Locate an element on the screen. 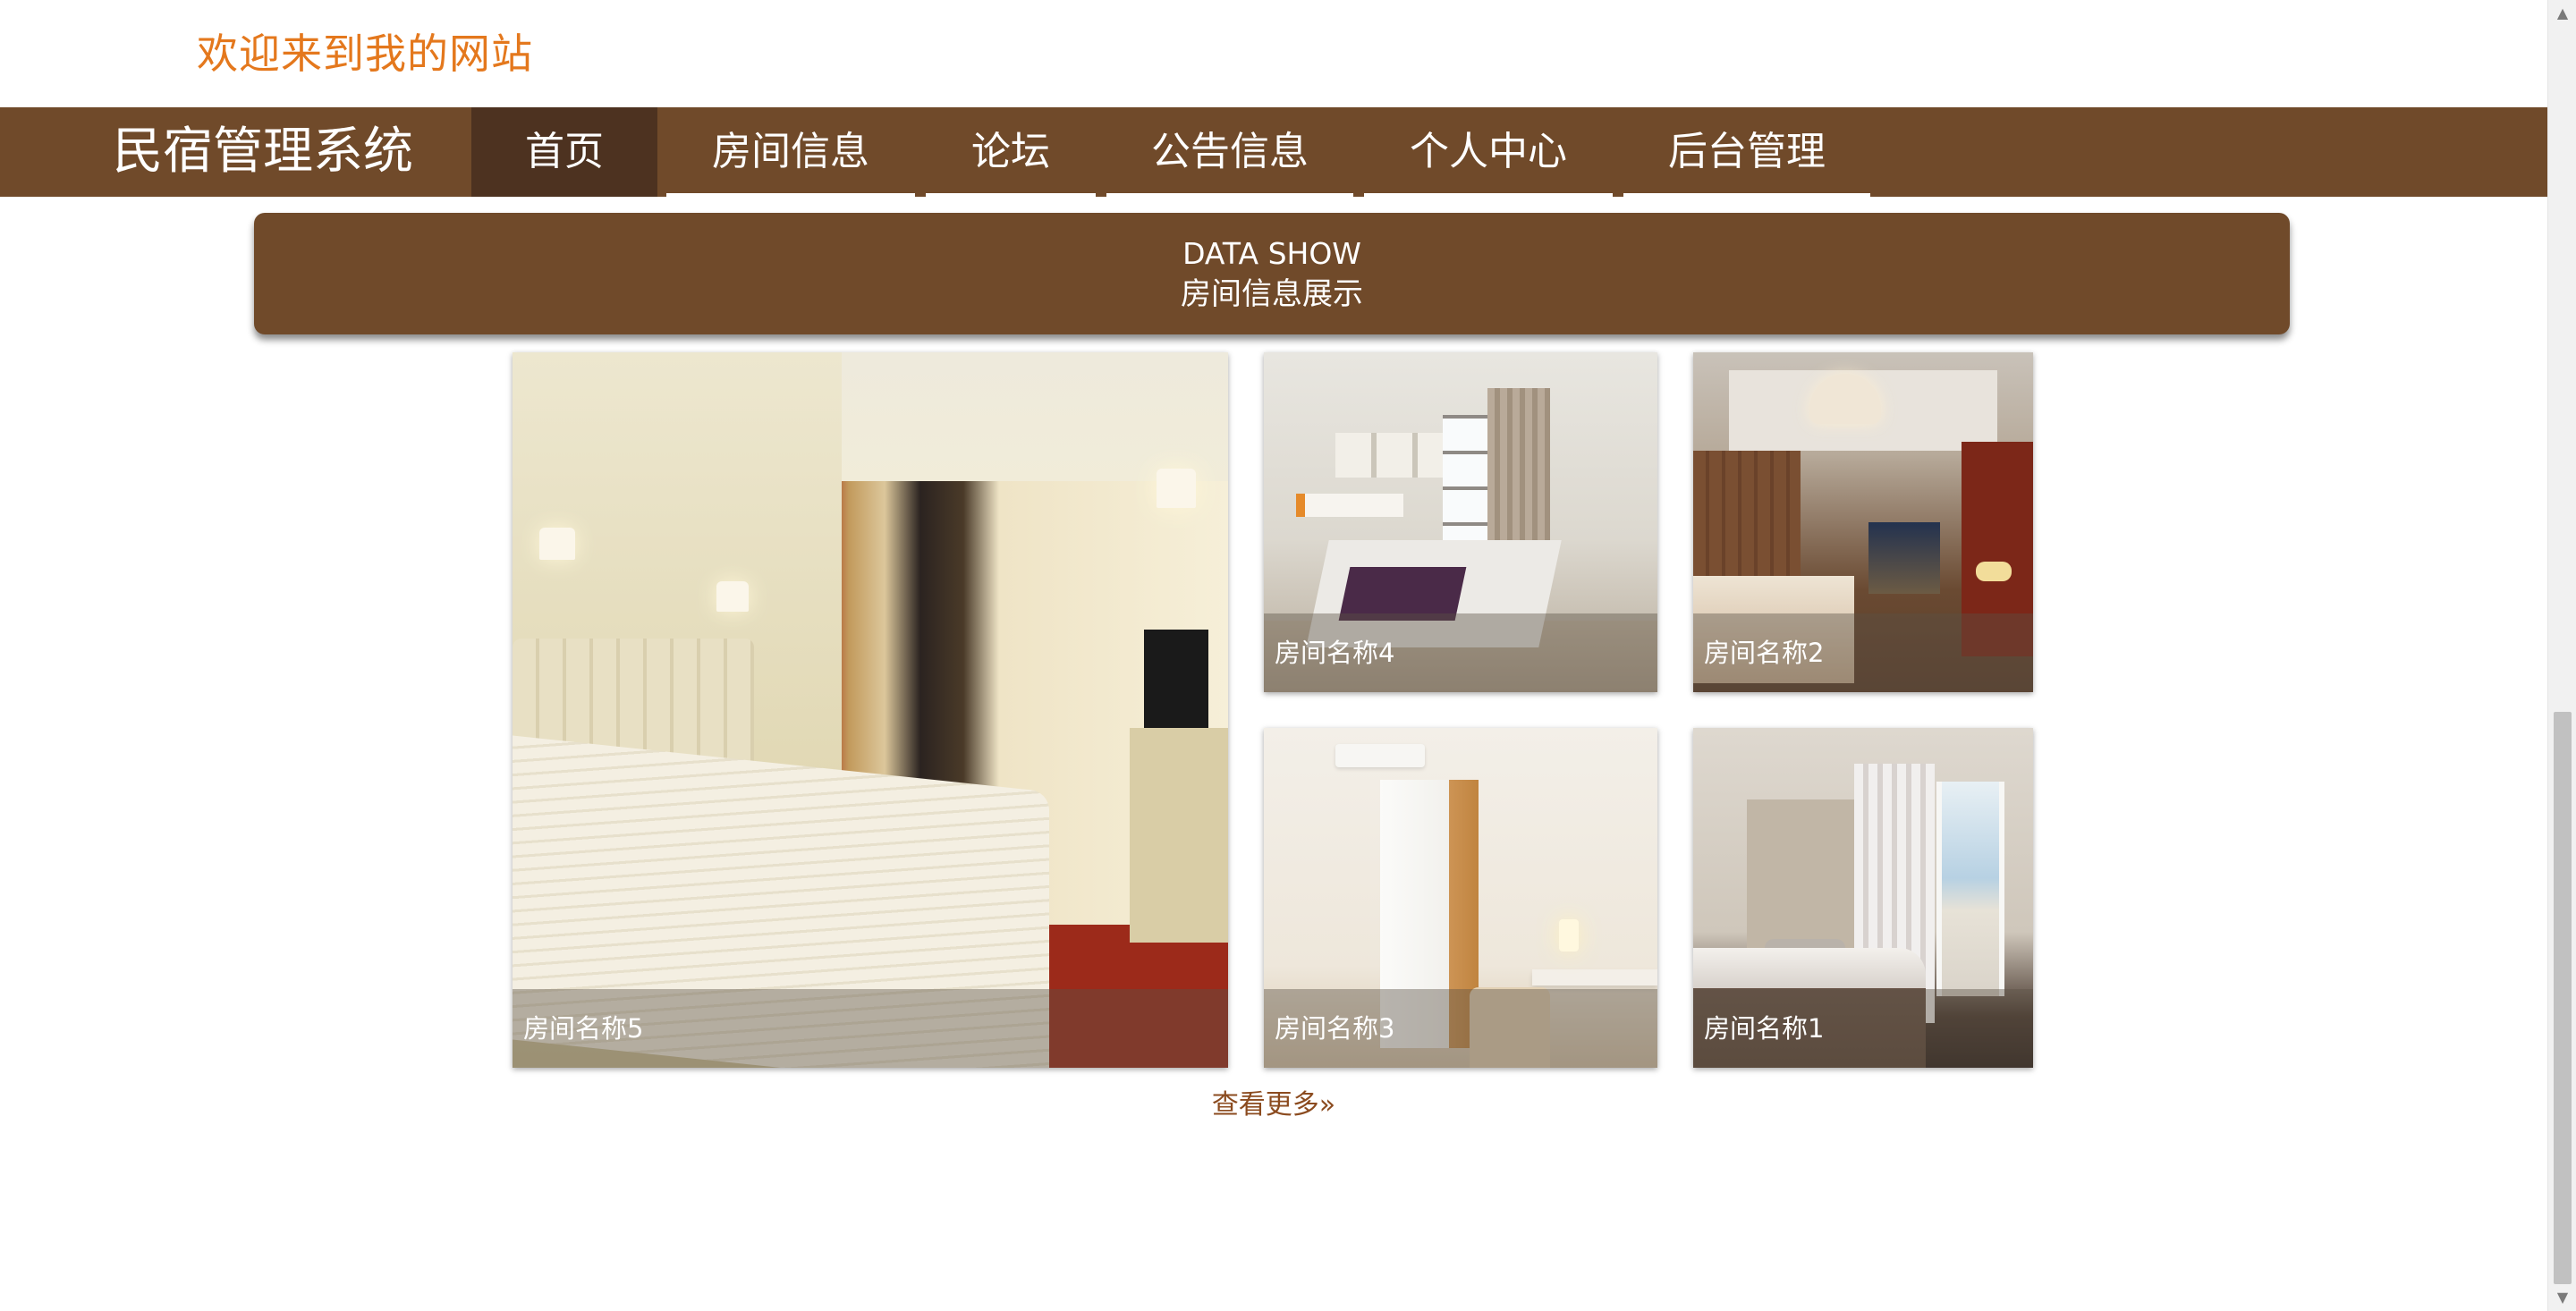 This screenshot has height=1311, width=2576. nav-item-rooms: 房间信息 is located at coordinates (791, 152).